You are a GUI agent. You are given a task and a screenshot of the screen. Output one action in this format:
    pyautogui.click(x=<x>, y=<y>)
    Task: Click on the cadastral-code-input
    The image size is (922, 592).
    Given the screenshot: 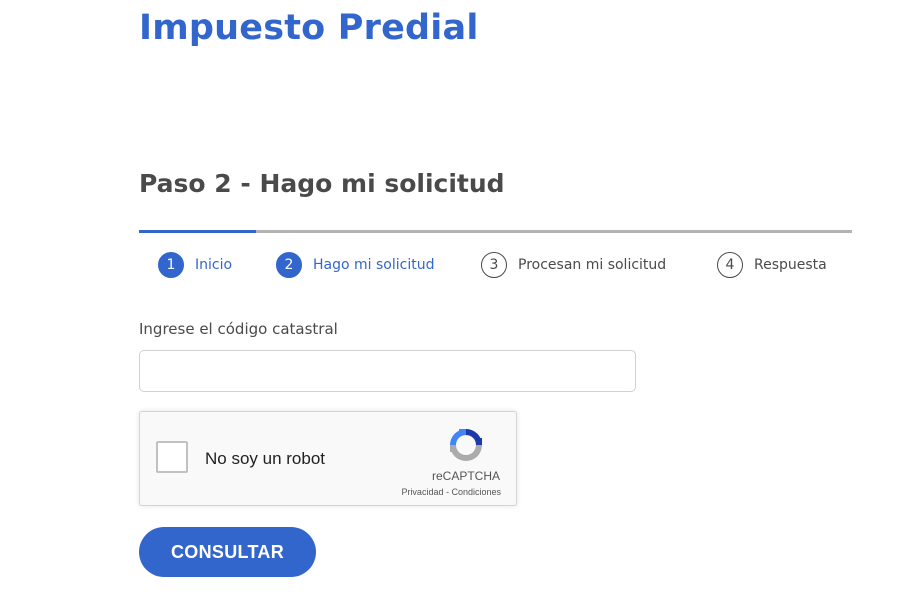 What is the action you would take?
    pyautogui.click(x=387, y=371)
    